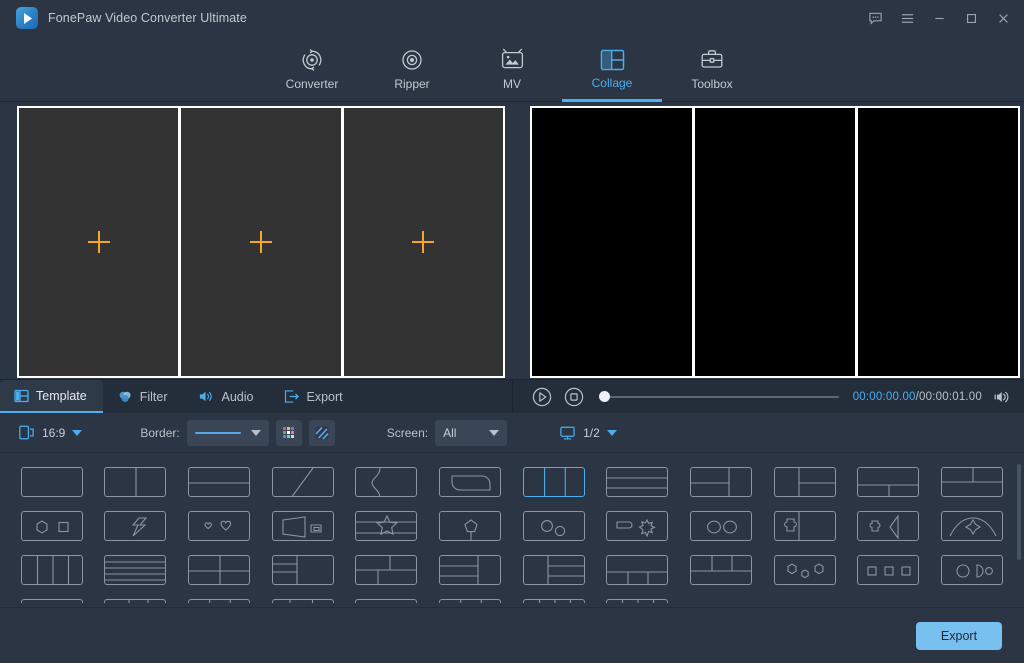 The image size is (1024, 663). What do you see at coordinates (219, 570) in the screenshot?
I see `template-item-two-by-two` at bounding box center [219, 570].